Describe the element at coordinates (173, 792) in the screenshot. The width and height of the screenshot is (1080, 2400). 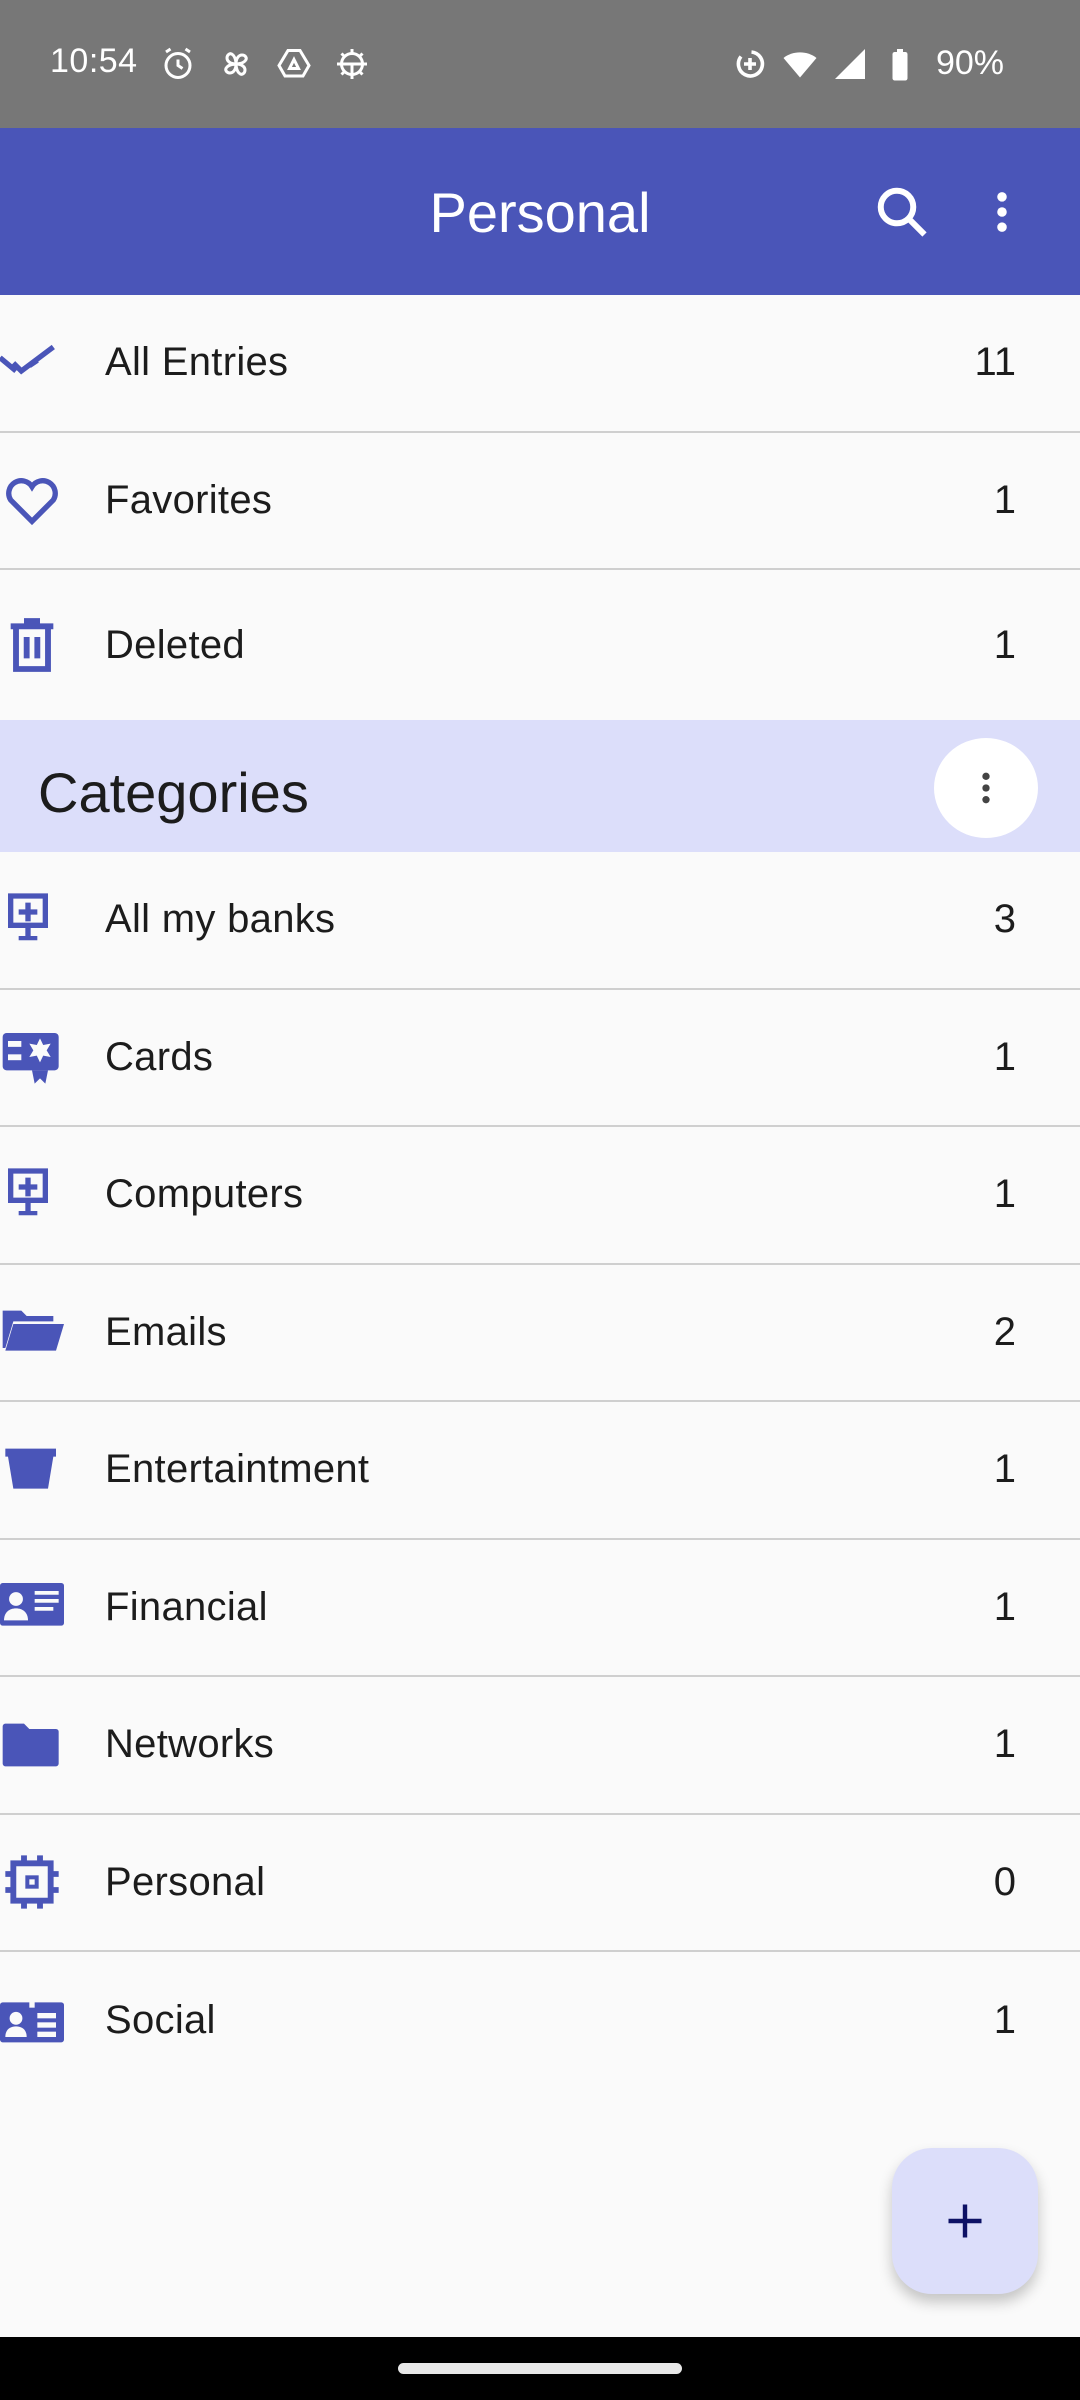
I see `categories-title: Categories` at that location.